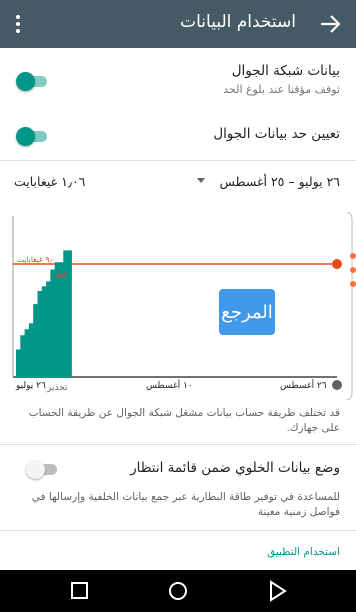  Describe the element at coordinates (31, 386) in the screenshot. I see `date-label-start: ٢٦ يوليو` at that location.